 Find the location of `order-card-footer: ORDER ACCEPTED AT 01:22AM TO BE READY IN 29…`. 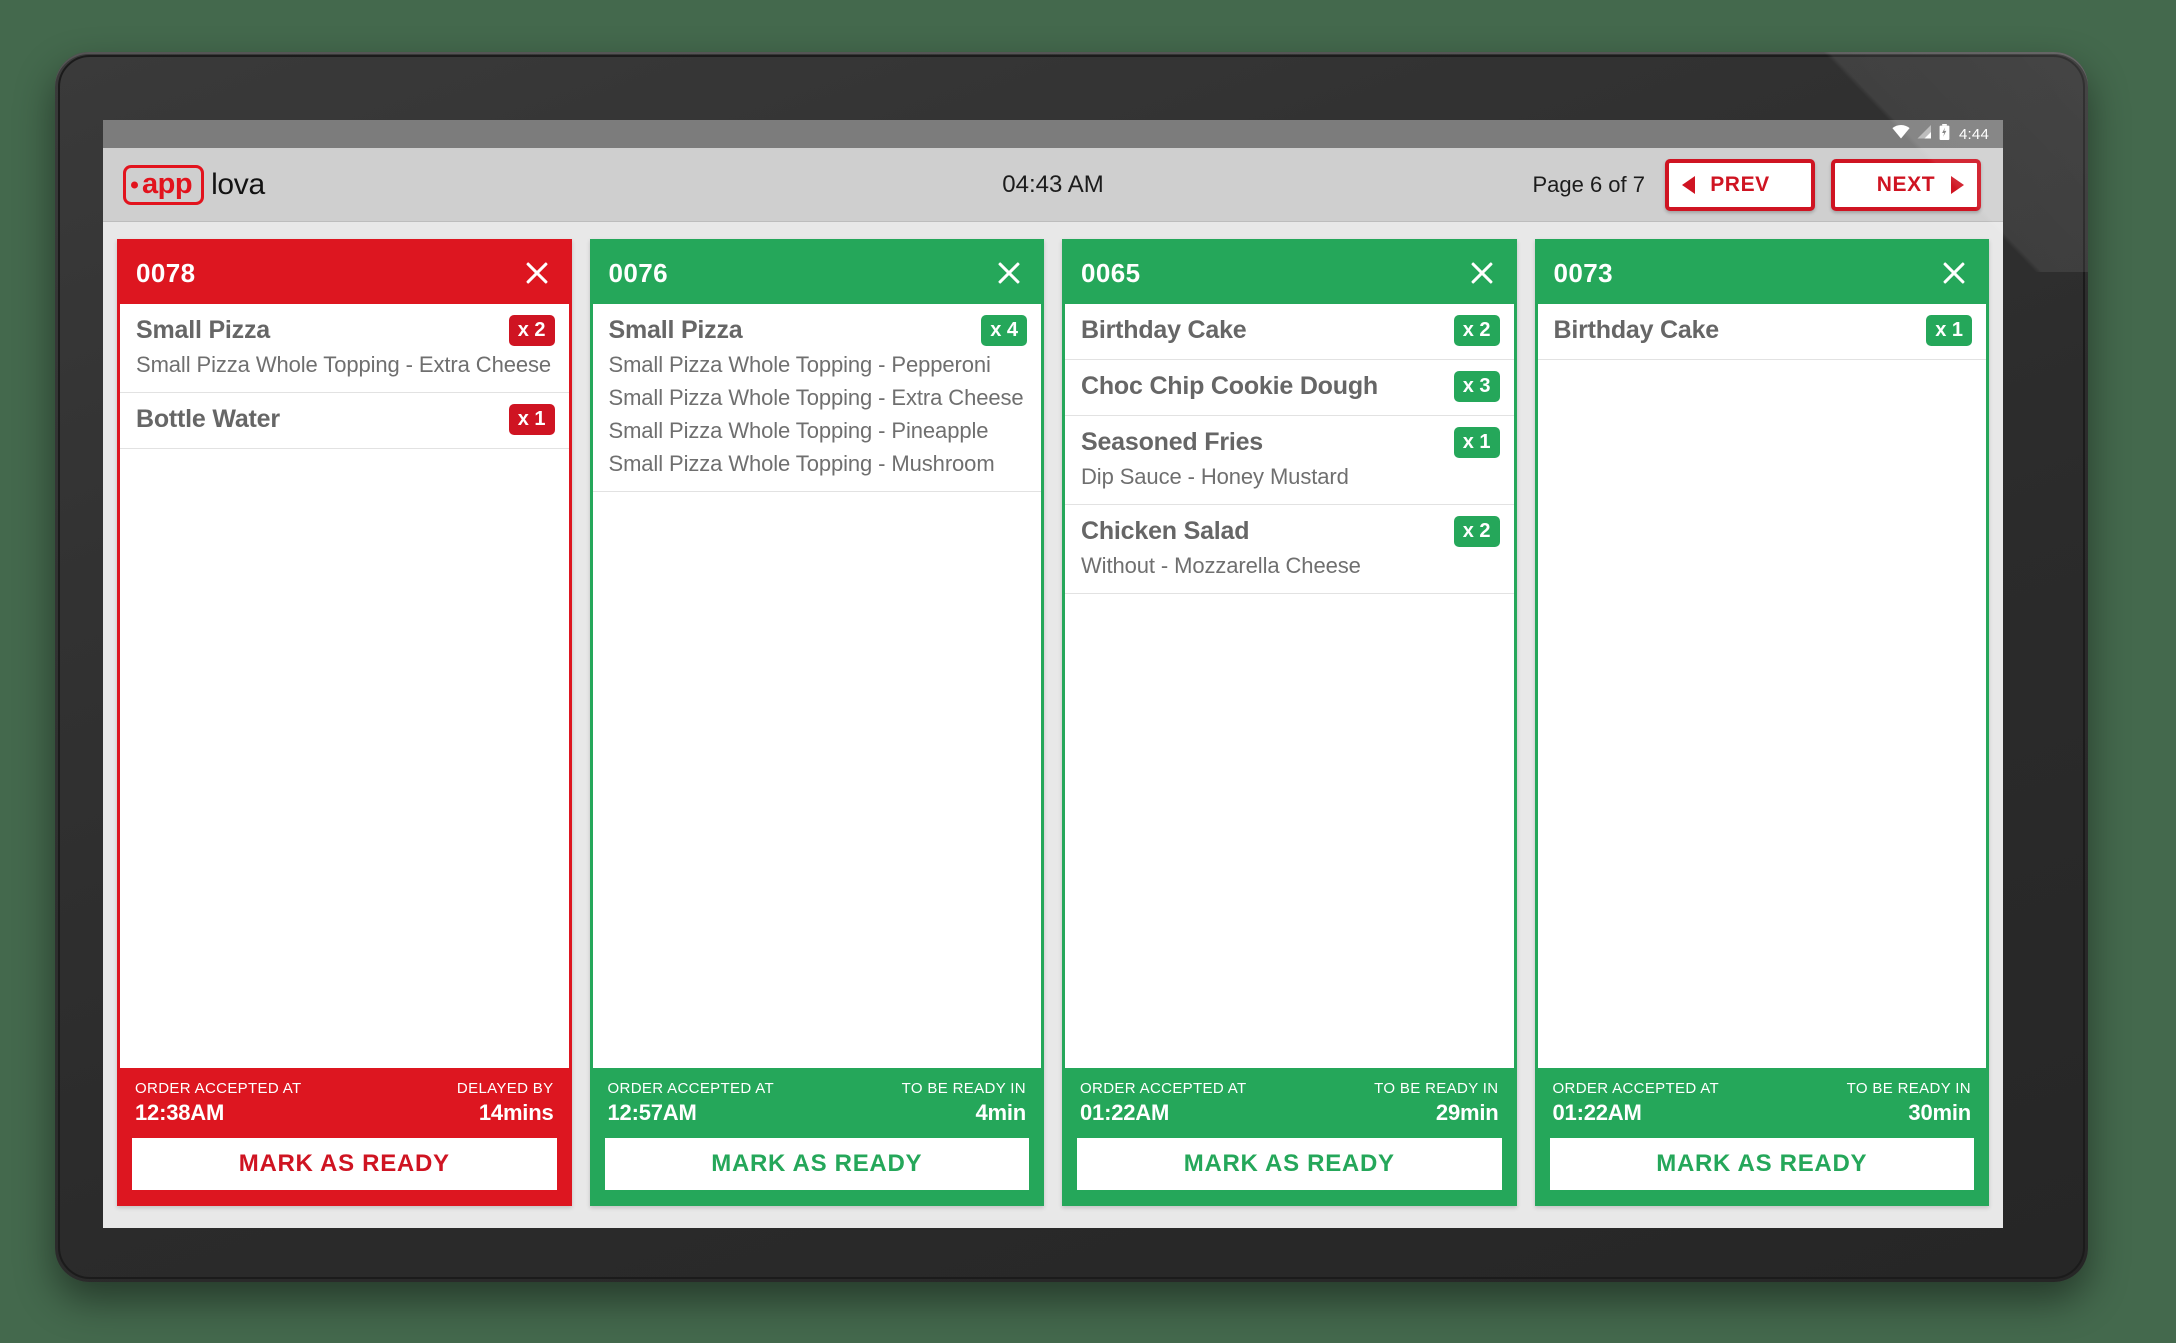

order-card-footer: ORDER ACCEPTED AT 01:22AM TO BE READY IN 29… is located at coordinates (1289, 1135).